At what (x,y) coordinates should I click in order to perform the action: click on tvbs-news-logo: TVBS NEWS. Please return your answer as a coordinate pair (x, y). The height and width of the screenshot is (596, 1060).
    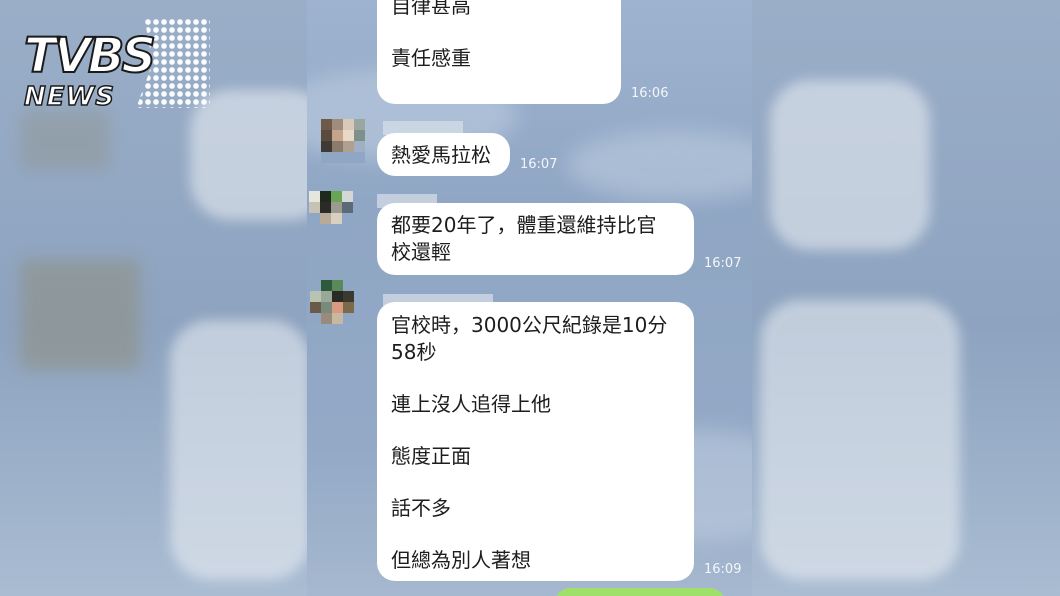
    Looking at the image, I should click on (114, 68).